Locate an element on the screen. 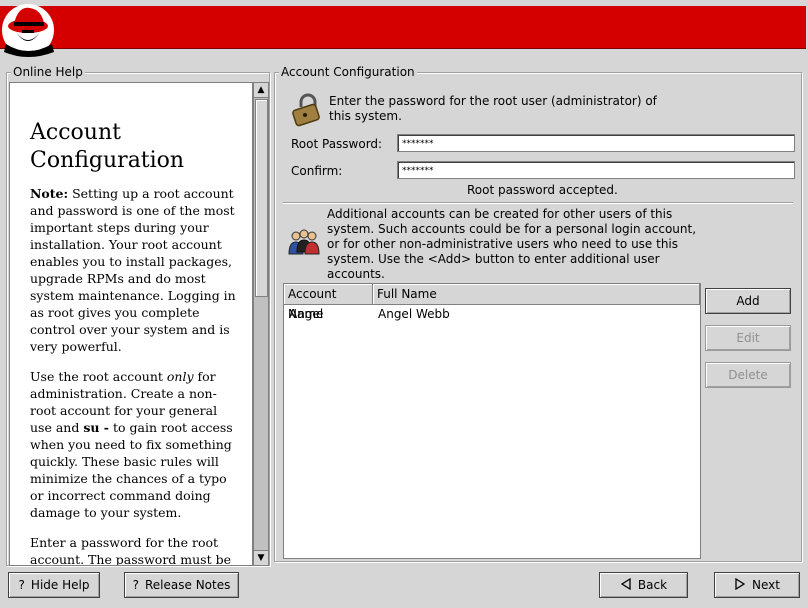 The height and width of the screenshot is (608, 808). add-button: Add is located at coordinates (748, 301).